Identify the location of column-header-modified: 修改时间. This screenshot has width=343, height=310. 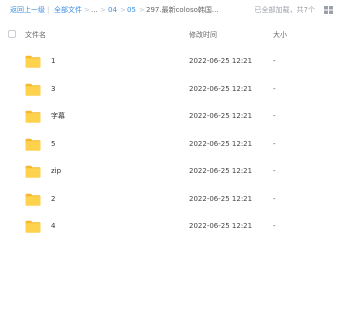
(203, 35).